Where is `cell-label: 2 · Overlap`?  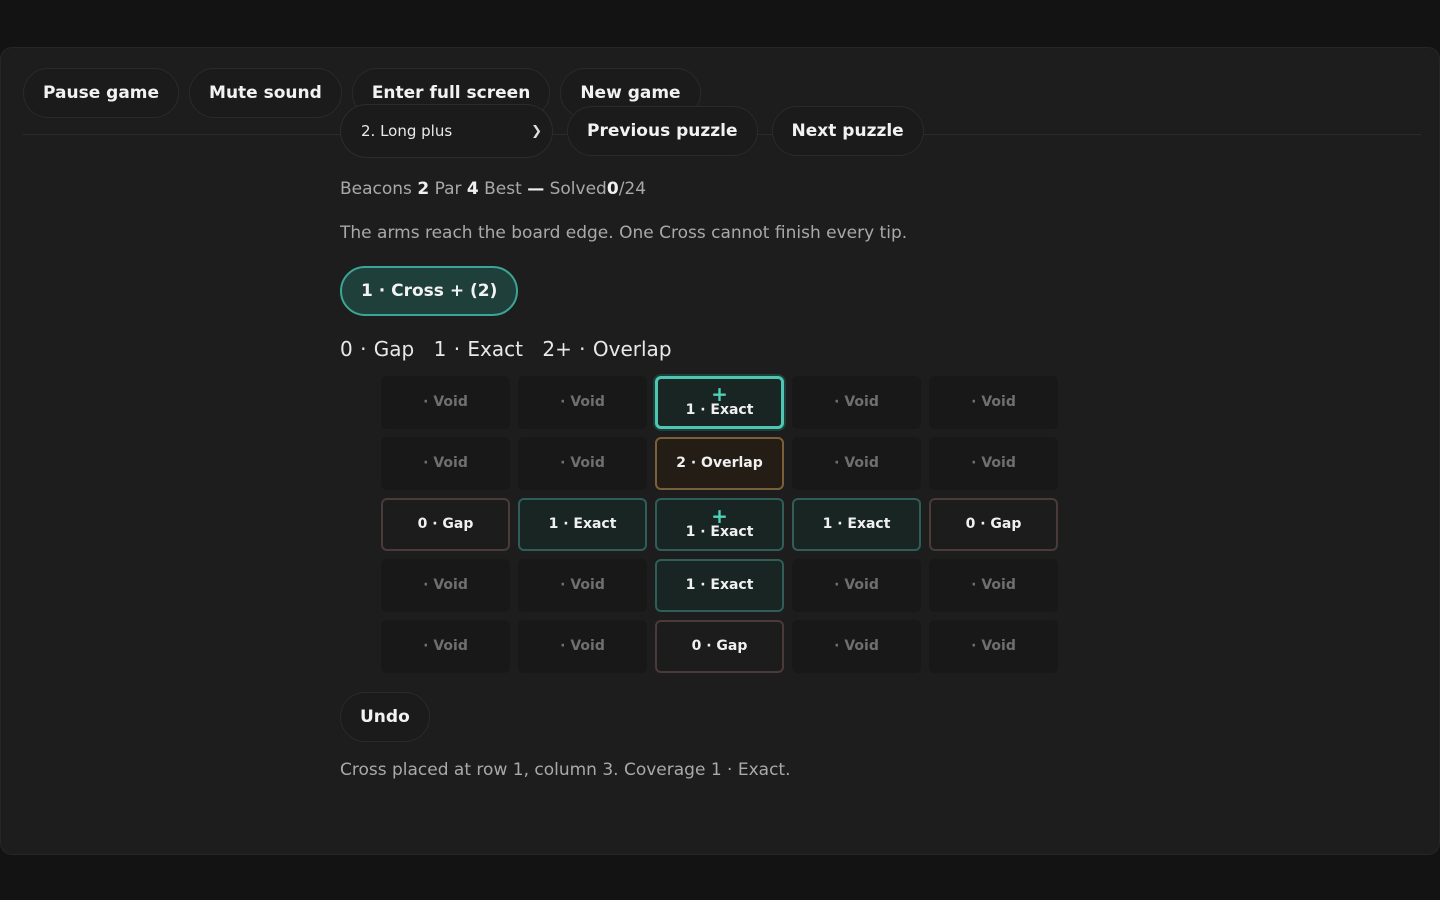
cell-label: 2 · Overlap is located at coordinates (719, 463).